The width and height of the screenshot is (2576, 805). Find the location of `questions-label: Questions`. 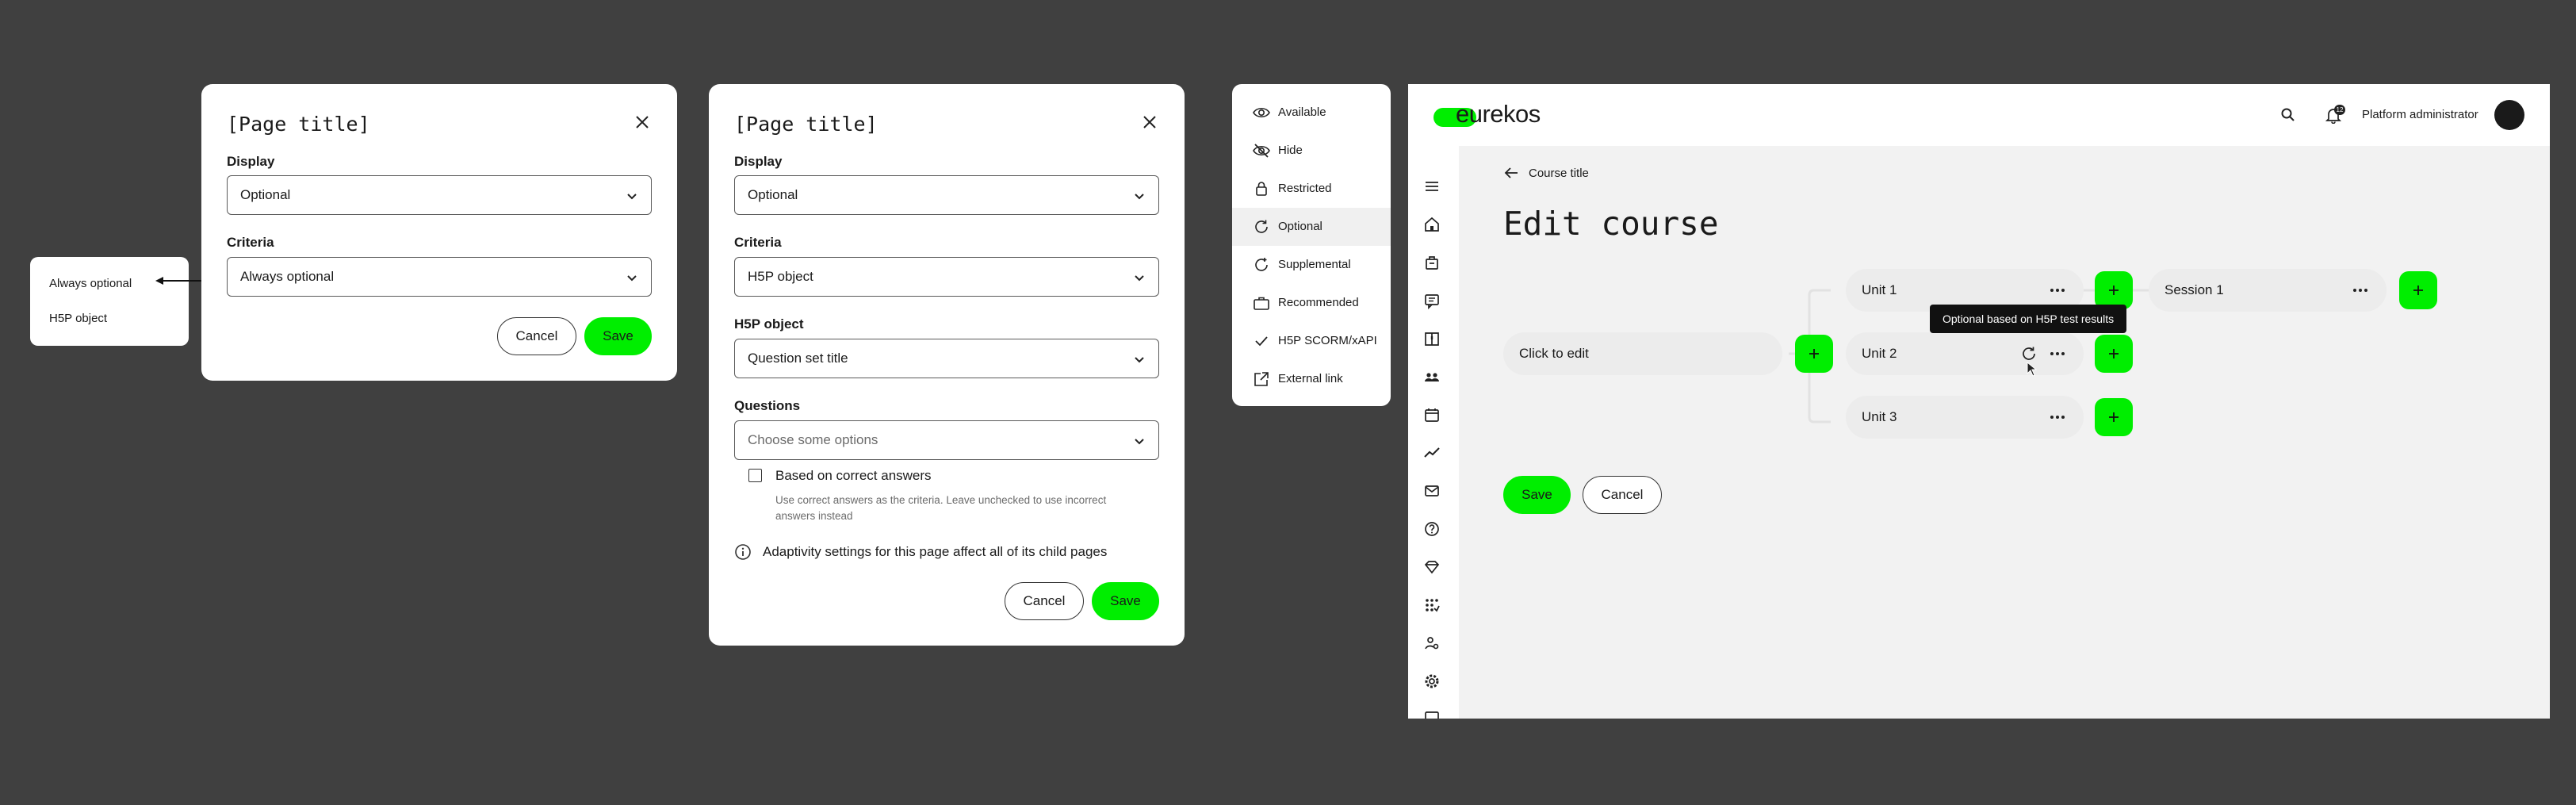

questions-label: Questions is located at coordinates (767, 405).